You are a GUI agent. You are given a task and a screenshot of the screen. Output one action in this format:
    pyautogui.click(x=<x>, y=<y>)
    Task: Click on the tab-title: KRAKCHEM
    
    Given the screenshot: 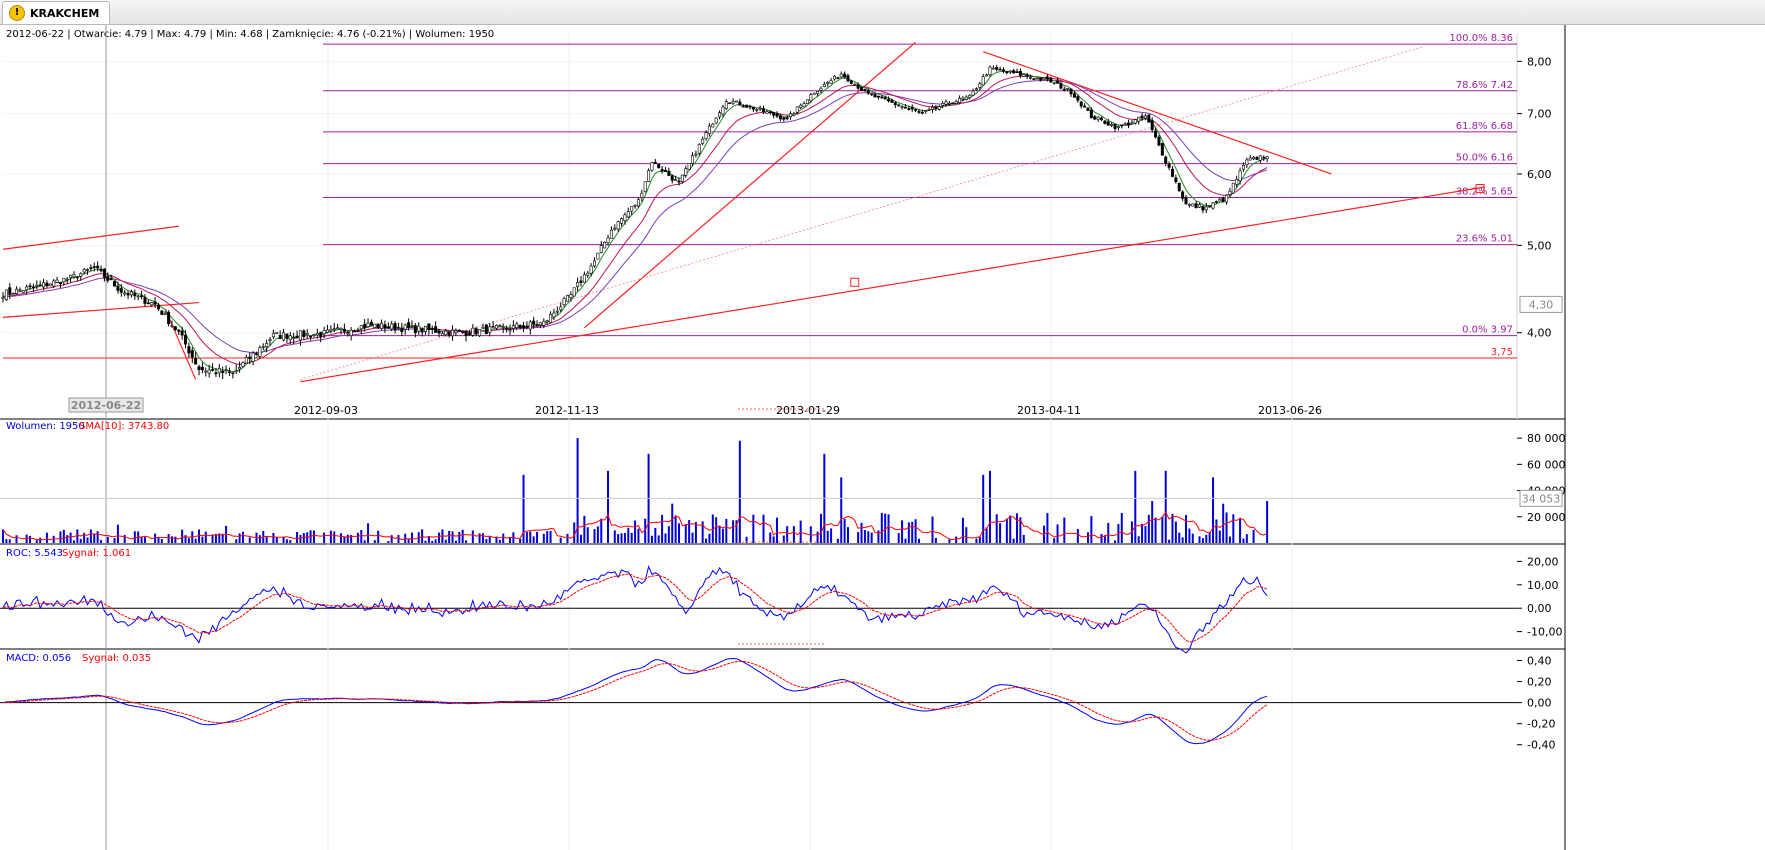 What is the action you would take?
    pyautogui.click(x=65, y=13)
    